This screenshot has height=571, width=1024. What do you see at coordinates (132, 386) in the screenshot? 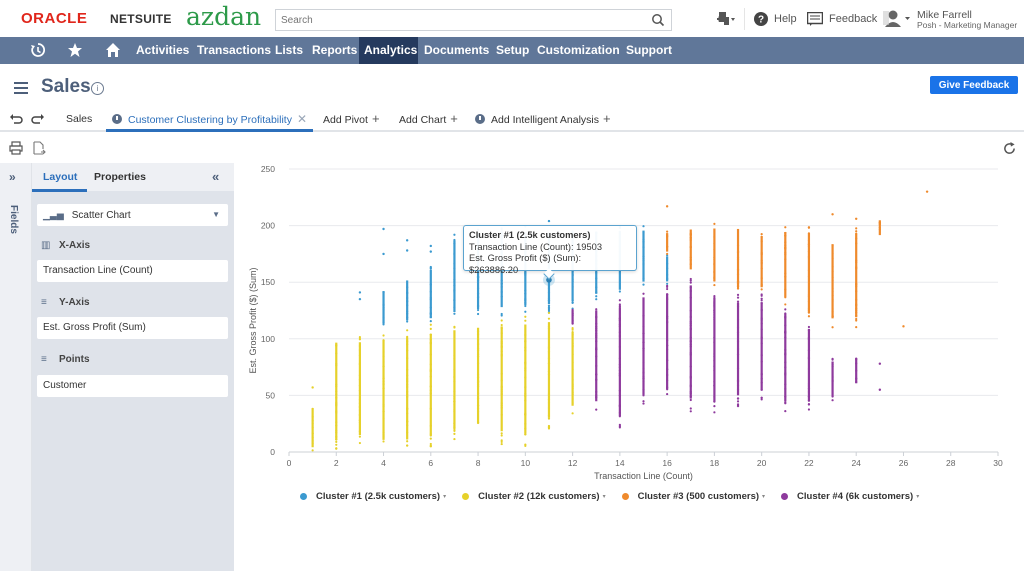
I see `points-field: Customer` at bounding box center [132, 386].